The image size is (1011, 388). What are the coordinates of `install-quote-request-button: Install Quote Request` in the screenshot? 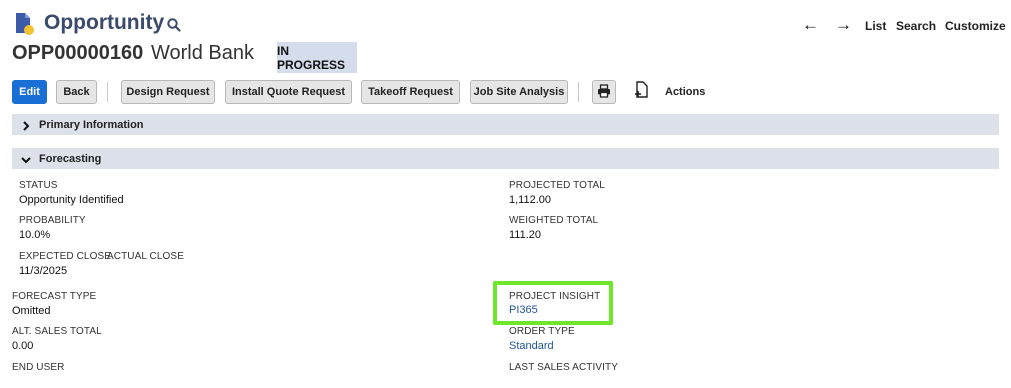 It's located at (288, 92).